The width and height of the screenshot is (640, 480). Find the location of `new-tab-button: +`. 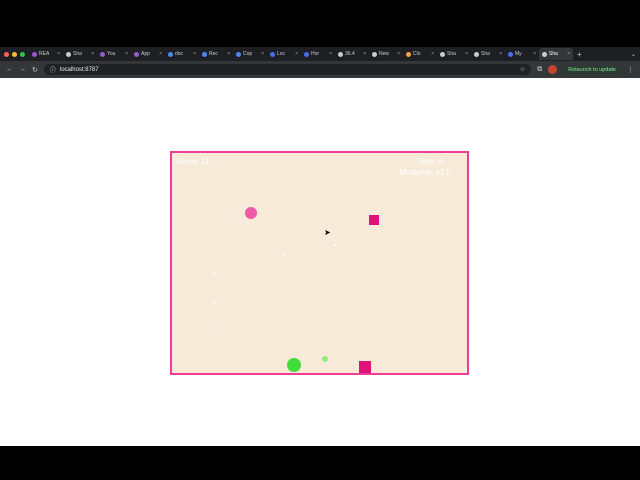

new-tab-button: + is located at coordinates (579, 54).